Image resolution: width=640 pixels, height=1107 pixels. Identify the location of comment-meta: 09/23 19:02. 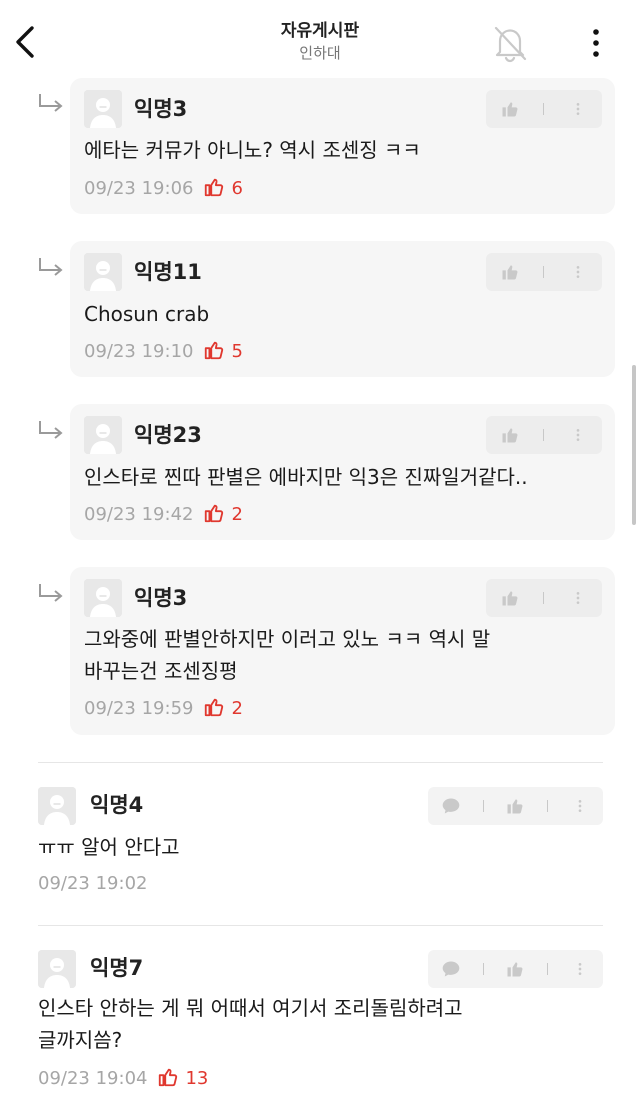
(92, 884).